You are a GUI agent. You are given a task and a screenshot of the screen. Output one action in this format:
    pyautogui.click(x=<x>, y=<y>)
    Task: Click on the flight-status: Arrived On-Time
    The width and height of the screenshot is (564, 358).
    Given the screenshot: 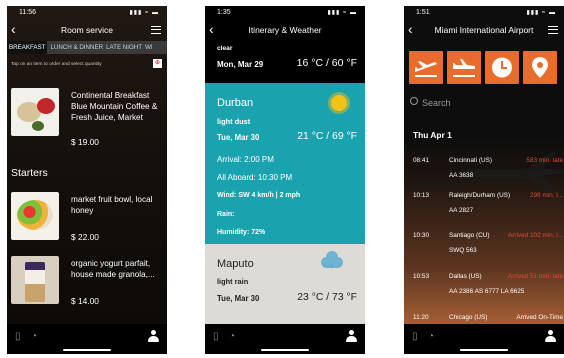 What is the action you would take?
    pyautogui.click(x=539, y=317)
    